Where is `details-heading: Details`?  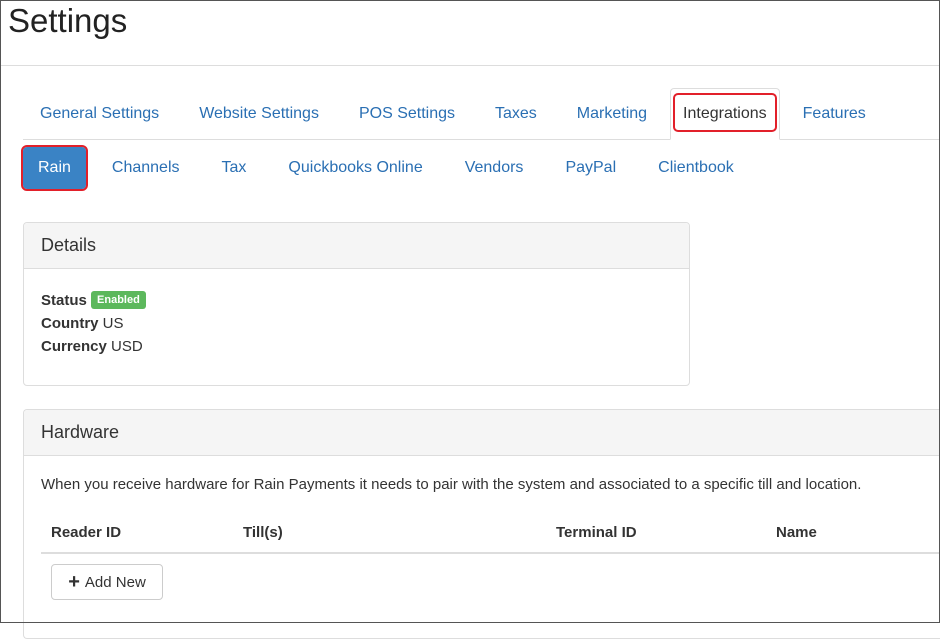 details-heading: Details is located at coordinates (356, 246).